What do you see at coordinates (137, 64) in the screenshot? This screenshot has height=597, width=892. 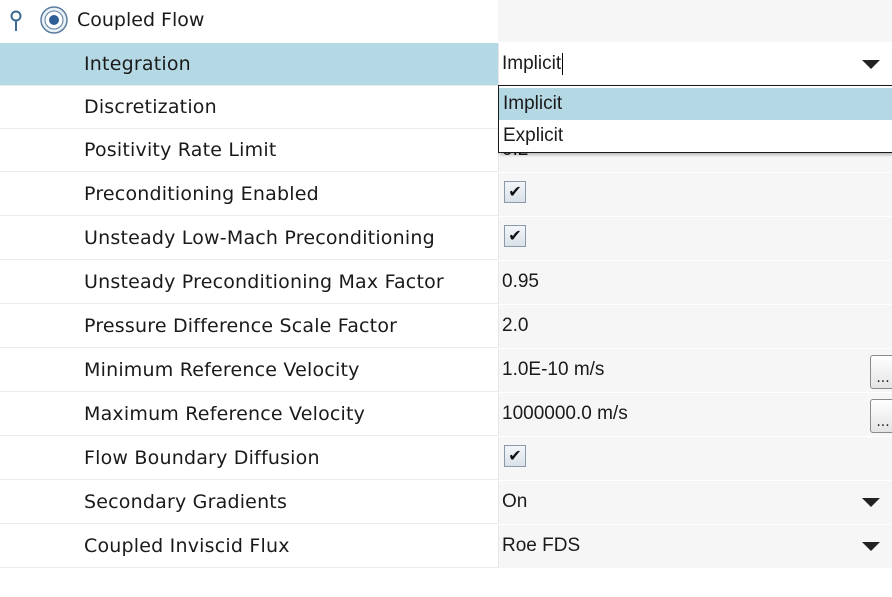 I see `property-label: Integration` at bounding box center [137, 64].